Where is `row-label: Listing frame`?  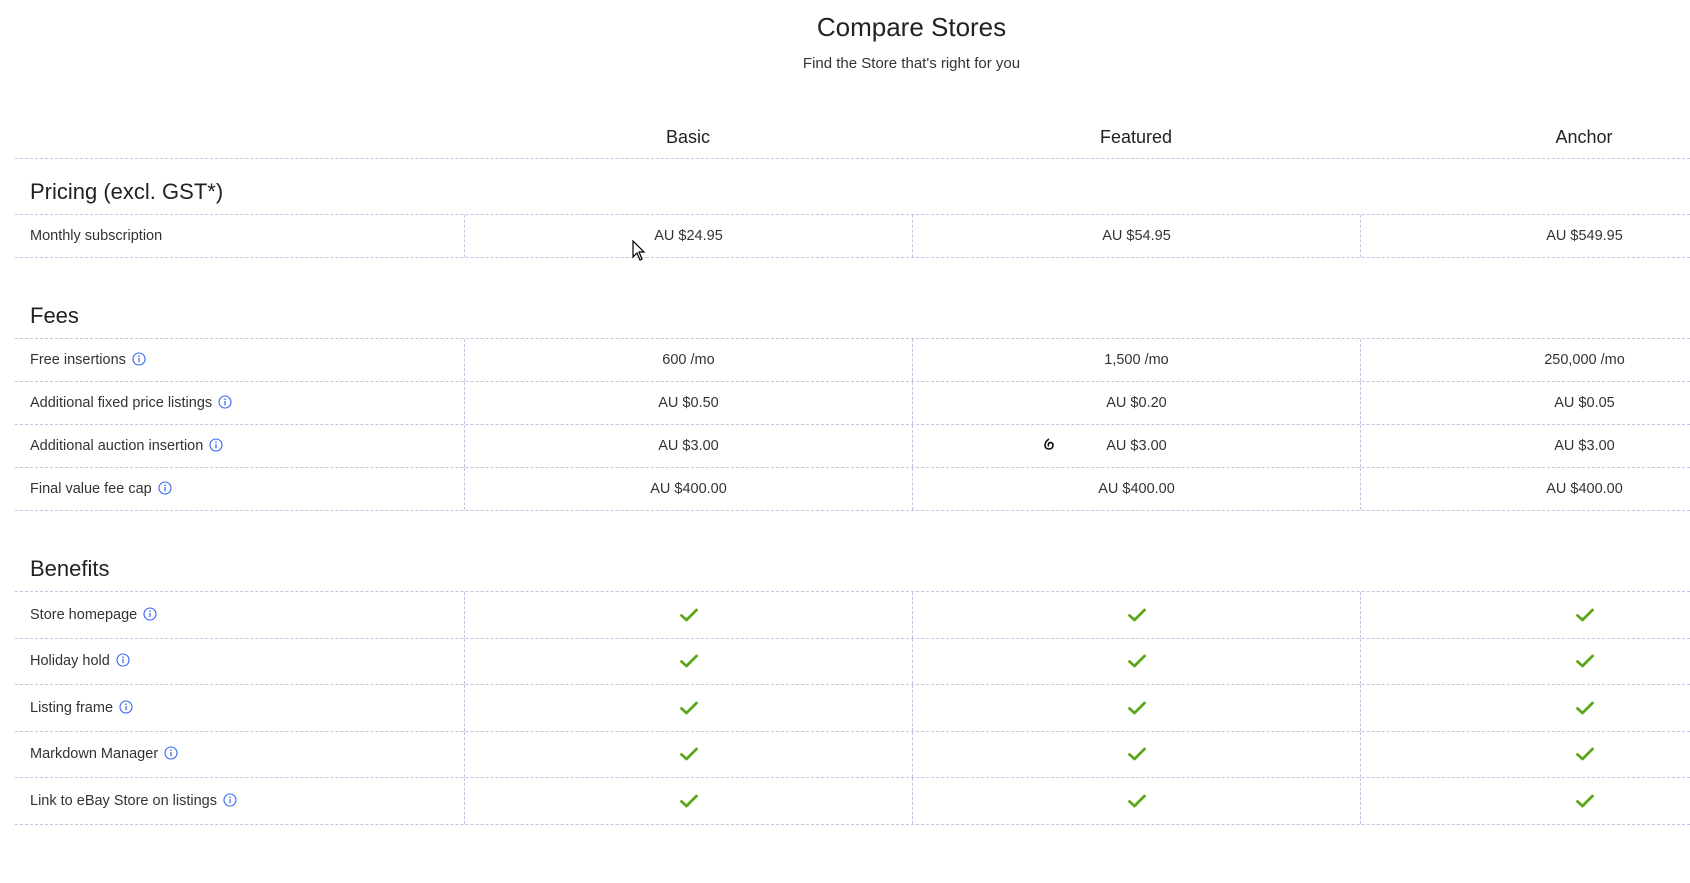 row-label: Listing frame is located at coordinates (81, 708).